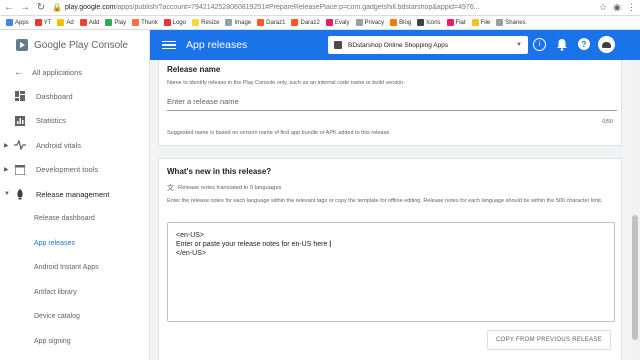 The height and width of the screenshot is (360, 640). What do you see at coordinates (74, 341) in the screenshot?
I see `sidebar-subitem-app-signing: App signing` at bounding box center [74, 341].